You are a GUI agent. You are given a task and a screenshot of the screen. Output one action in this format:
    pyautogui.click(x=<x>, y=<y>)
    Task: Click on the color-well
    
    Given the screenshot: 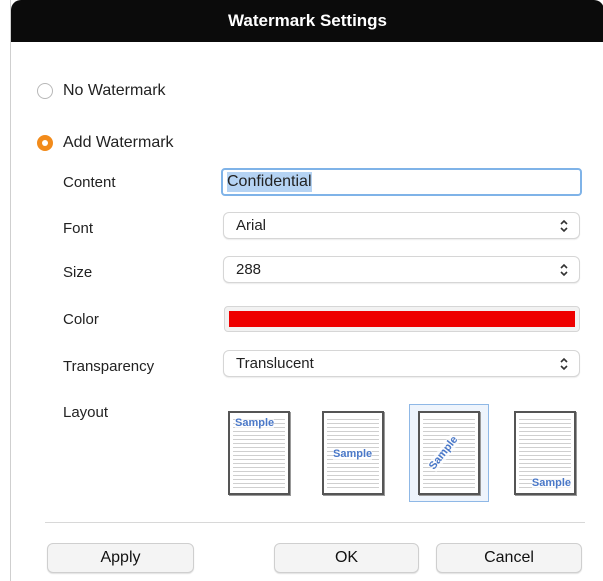 What is the action you would take?
    pyautogui.click(x=402, y=319)
    